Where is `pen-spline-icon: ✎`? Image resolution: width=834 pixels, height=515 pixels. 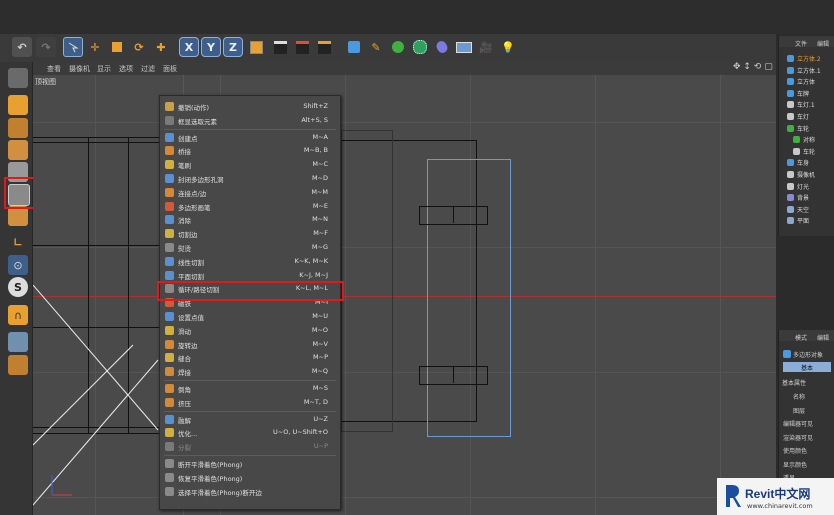 pen-spline-icon: ✎ is located at coordinates (376, 47).